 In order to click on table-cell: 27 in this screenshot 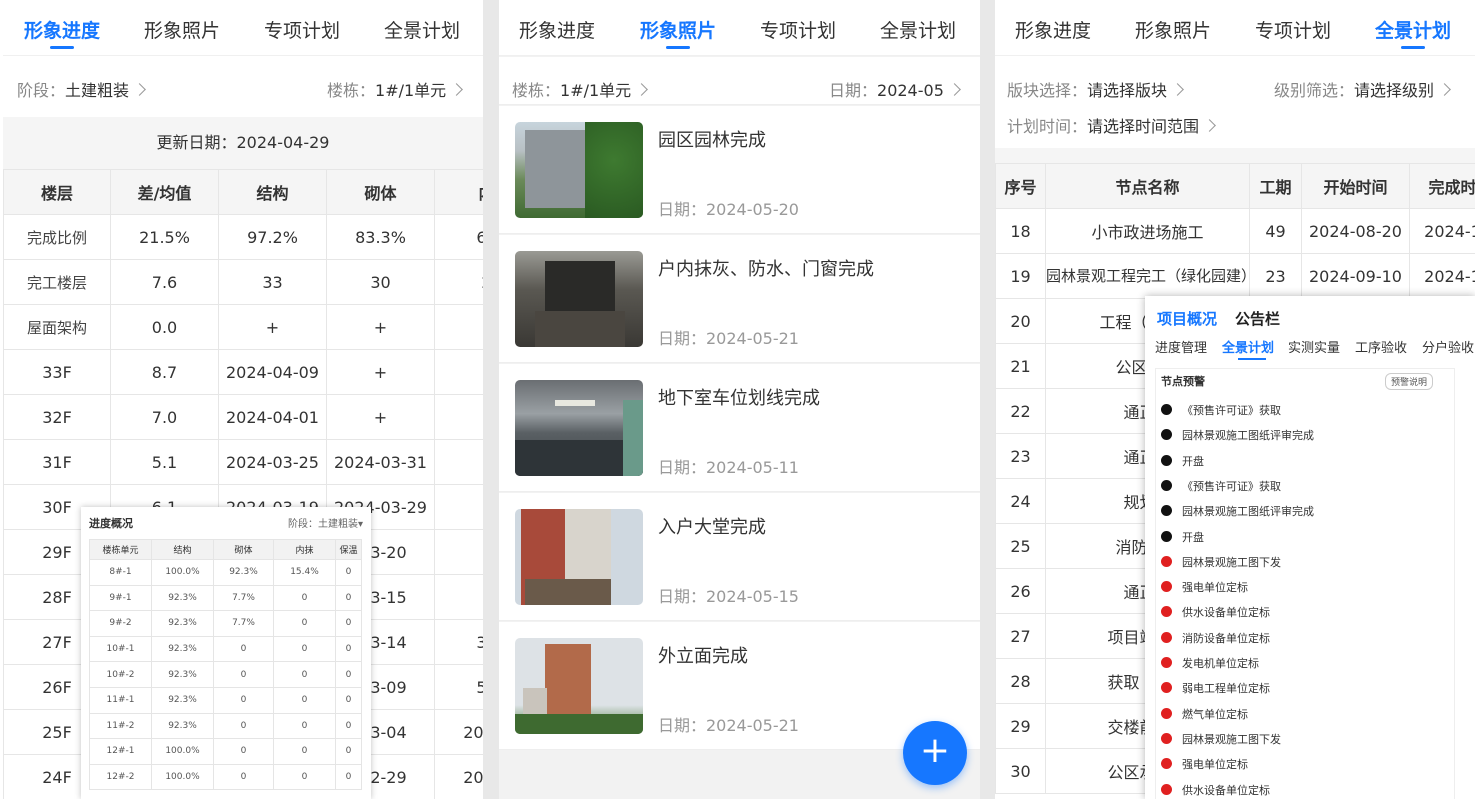, I will do `click(1020, 636)`.